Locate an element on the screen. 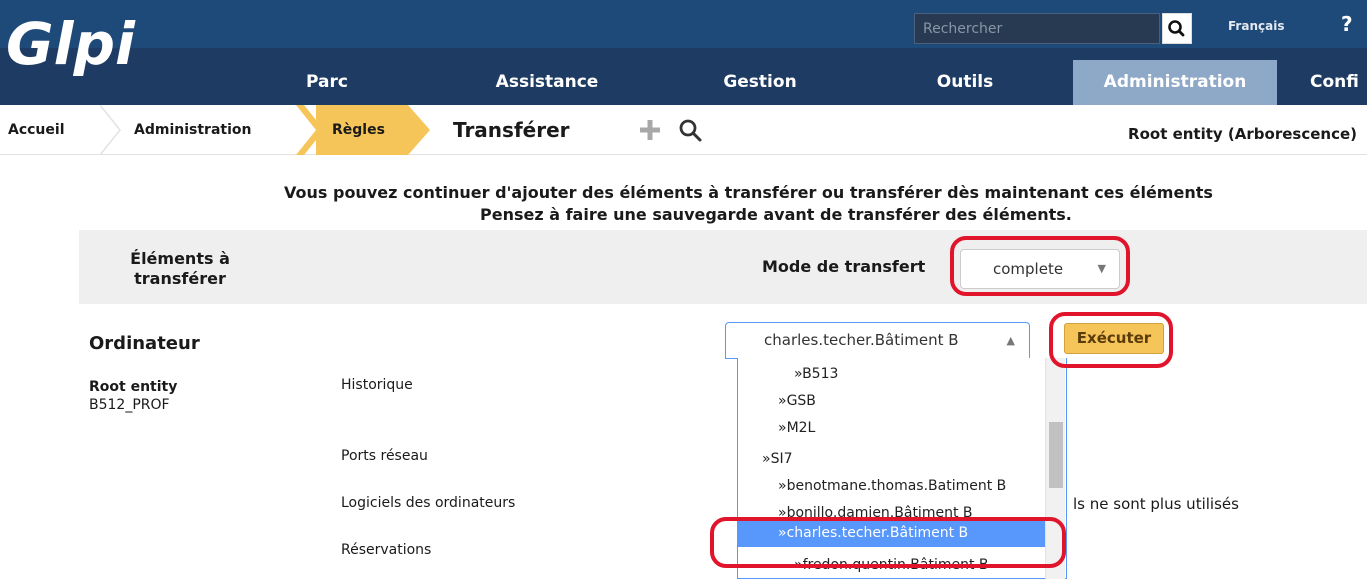  dropdown-option: »M2L is located at coordinates (892, 428).